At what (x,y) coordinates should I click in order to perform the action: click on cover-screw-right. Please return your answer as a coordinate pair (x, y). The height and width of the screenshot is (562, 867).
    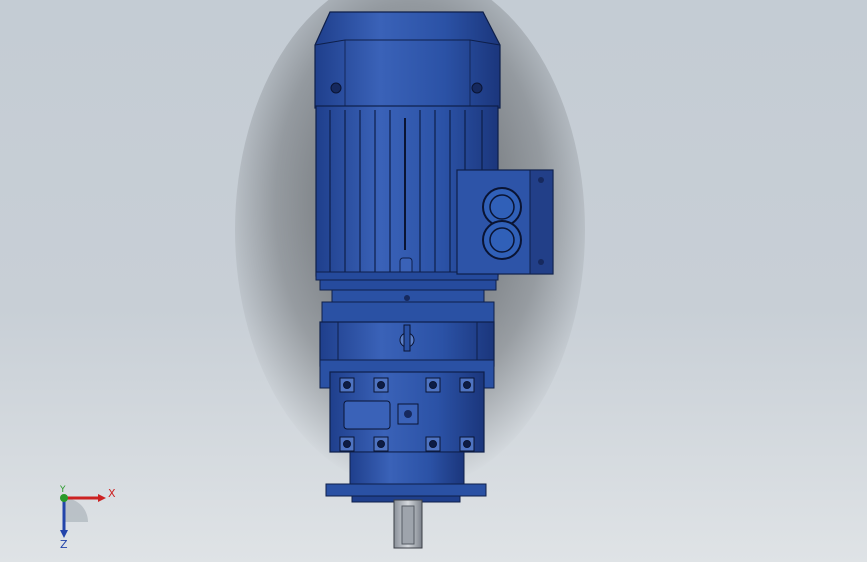
    Looking at the image, I should click on (477, 88).